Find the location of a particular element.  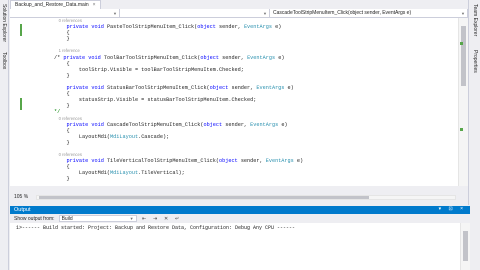

output-source-value: Build is located at coordinates (67, 218).